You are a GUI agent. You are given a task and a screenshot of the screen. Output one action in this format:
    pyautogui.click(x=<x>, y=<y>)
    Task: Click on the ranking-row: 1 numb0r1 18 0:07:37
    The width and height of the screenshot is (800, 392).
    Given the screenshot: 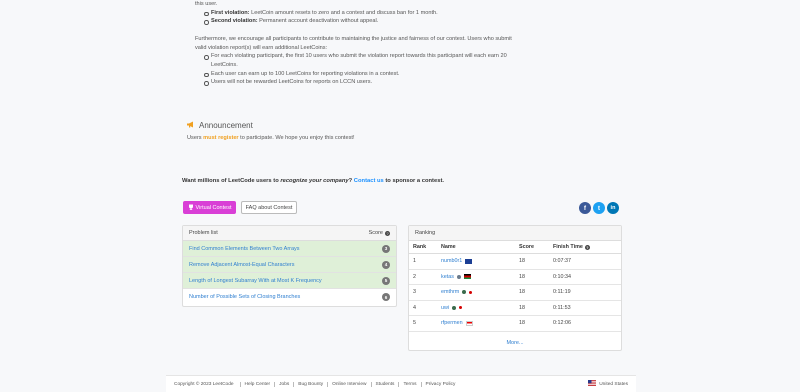 What is the action you would take?
    pyautogui.click(x=515, y=262)
    